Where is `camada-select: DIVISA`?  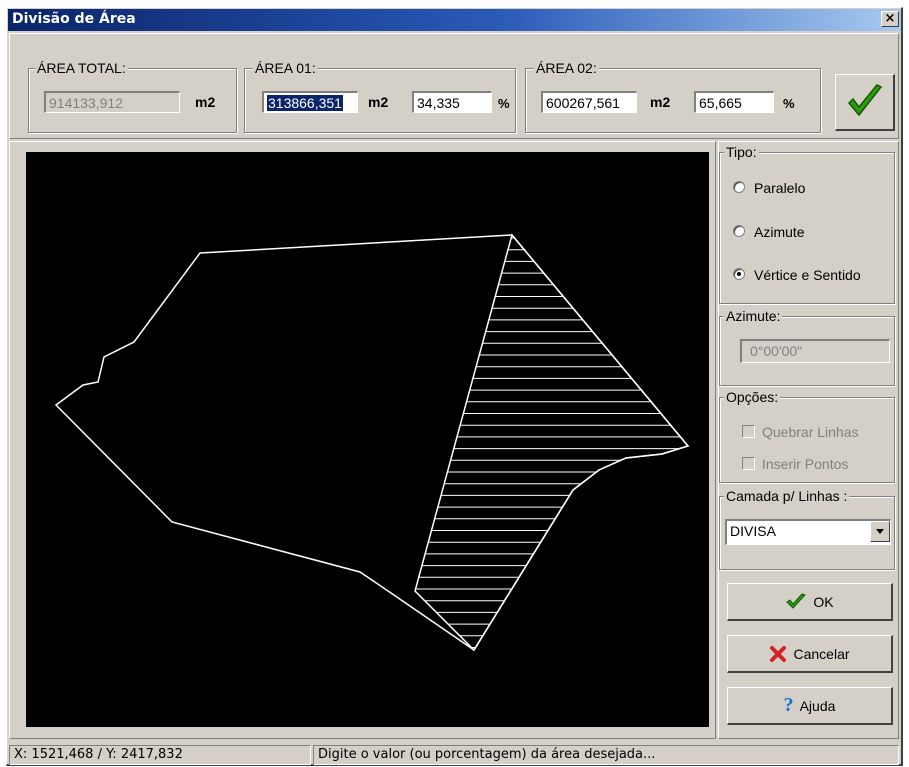 camada-select: DIVISA is located at coordinates (808, 532).